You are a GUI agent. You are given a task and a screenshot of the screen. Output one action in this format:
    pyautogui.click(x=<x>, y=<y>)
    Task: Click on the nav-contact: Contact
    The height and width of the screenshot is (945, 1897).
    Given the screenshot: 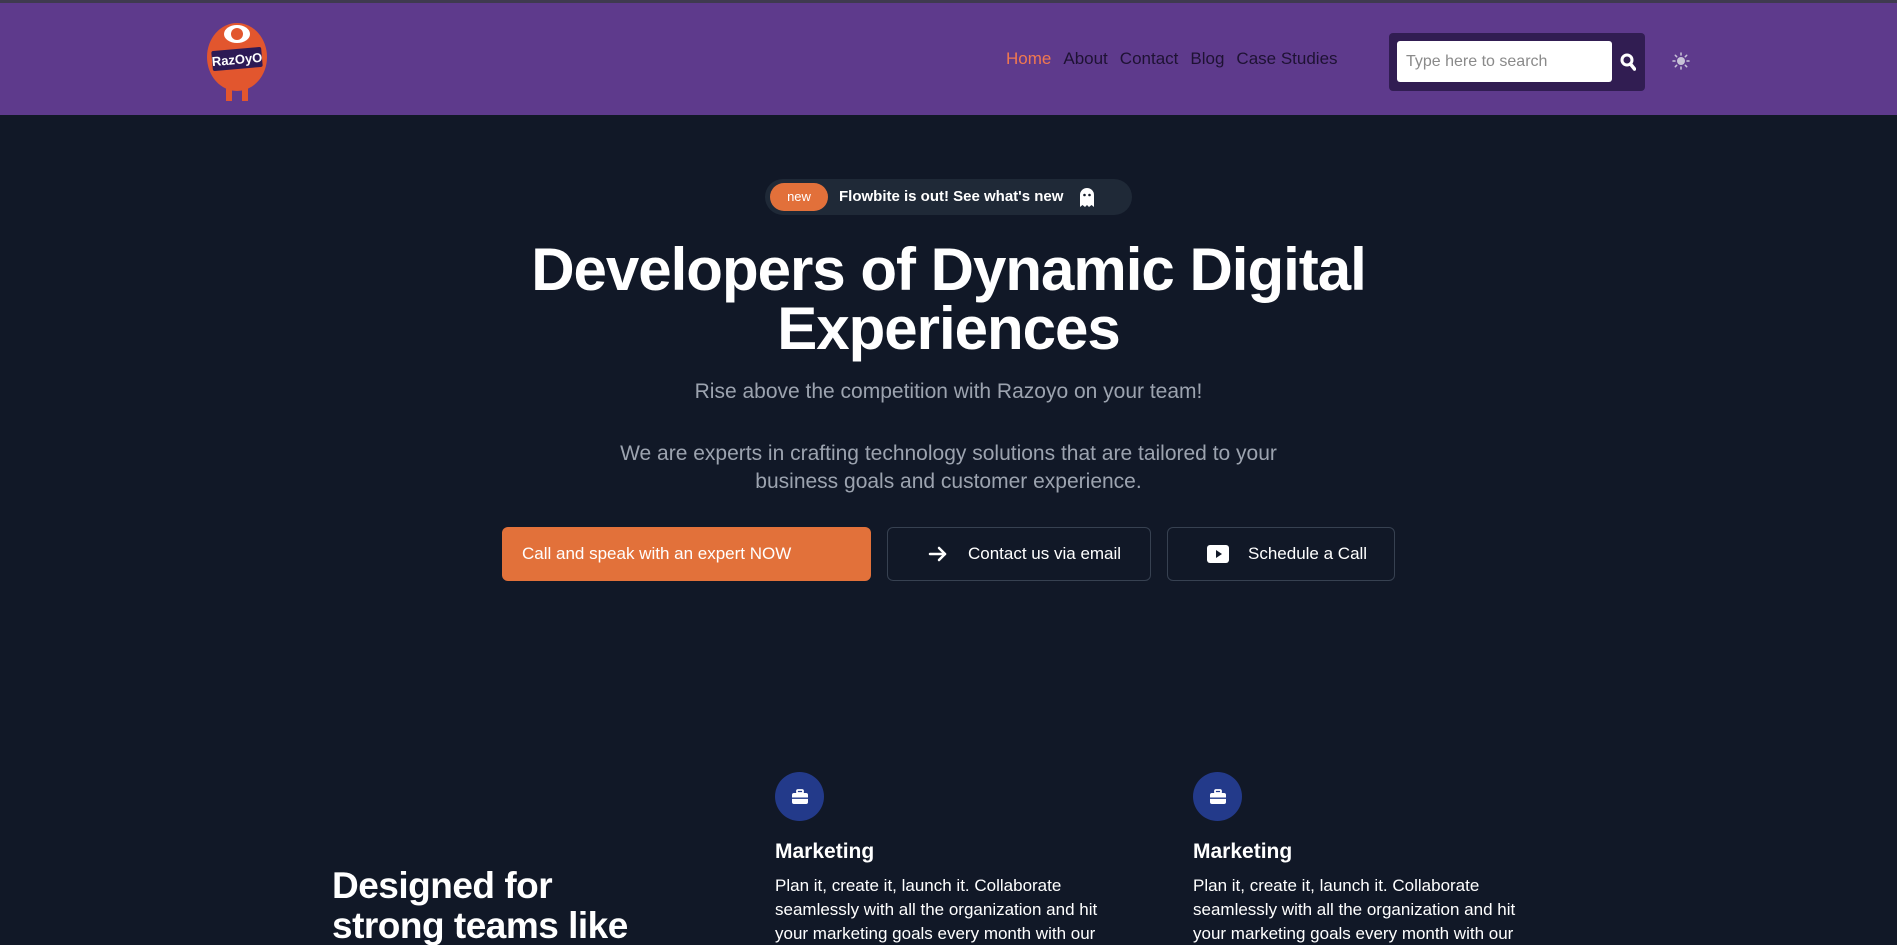 What is the action you would take?
    pyautogui.click(x=1149, y=59)
    